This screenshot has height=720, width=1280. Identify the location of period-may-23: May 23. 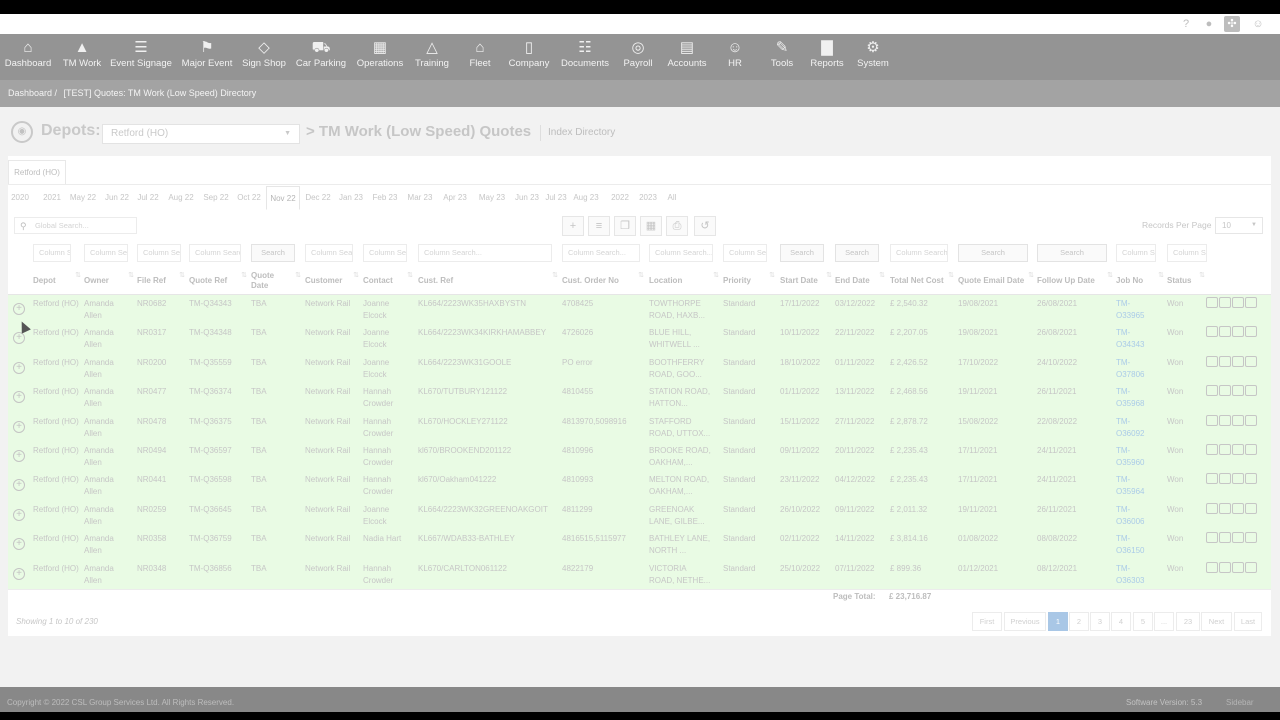
(492, 198).